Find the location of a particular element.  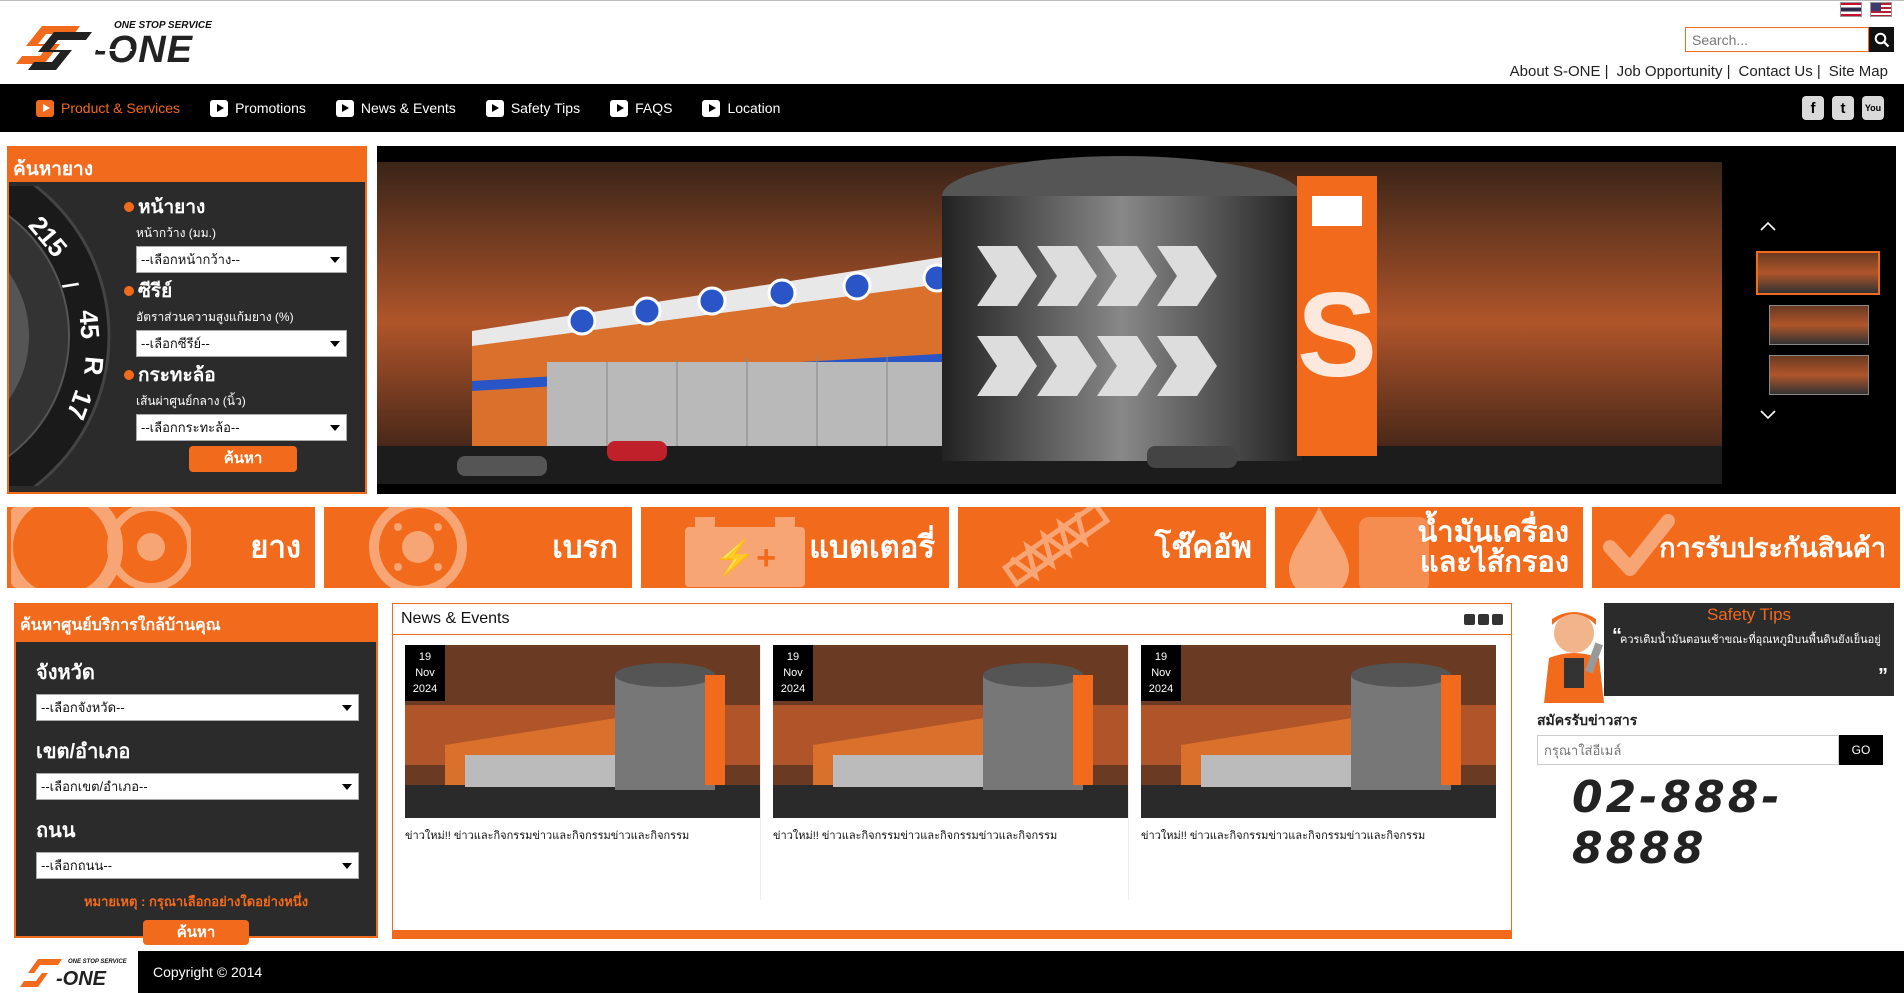

category-battery: ⚡+ แบตเตอรี่ is located at coordinates (795, 547).